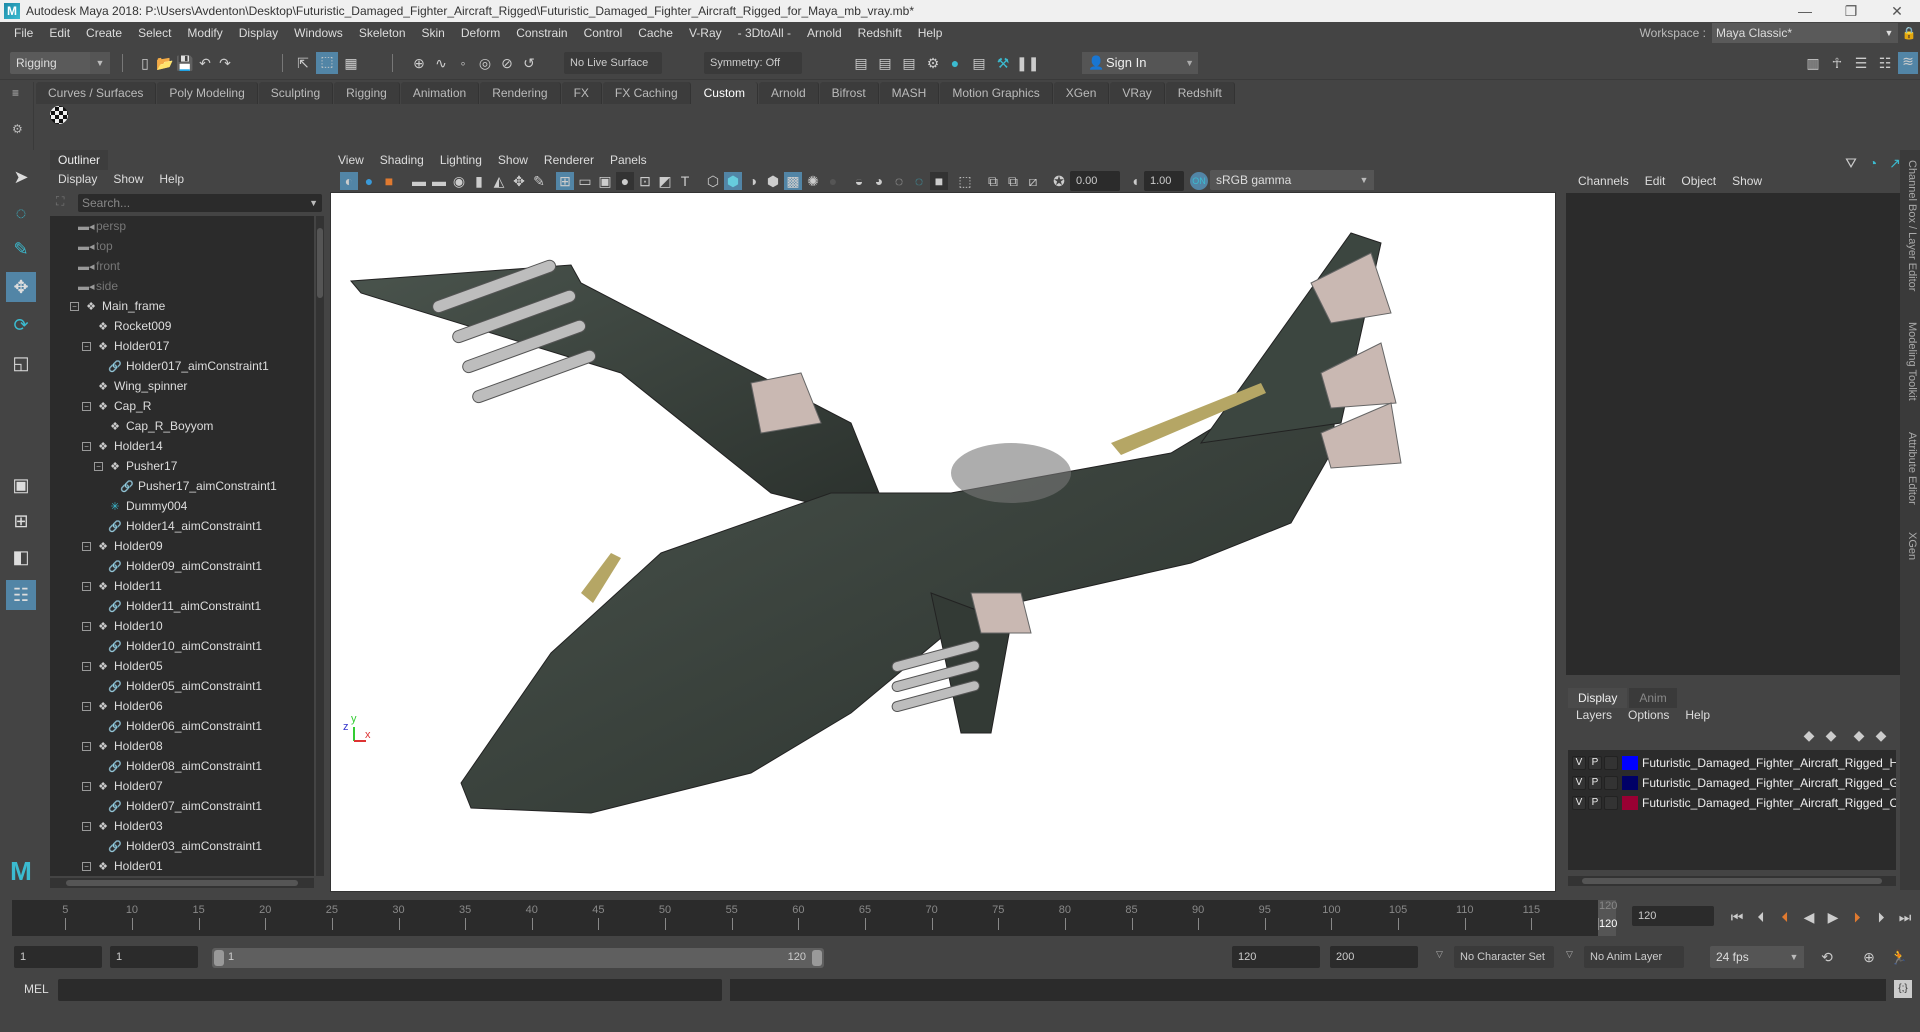 The height and width of the screenshot is (1032, 1920). I want to click on shelf-tab-curves-surfaces: Curves / Surfaces, so click(96, 93).